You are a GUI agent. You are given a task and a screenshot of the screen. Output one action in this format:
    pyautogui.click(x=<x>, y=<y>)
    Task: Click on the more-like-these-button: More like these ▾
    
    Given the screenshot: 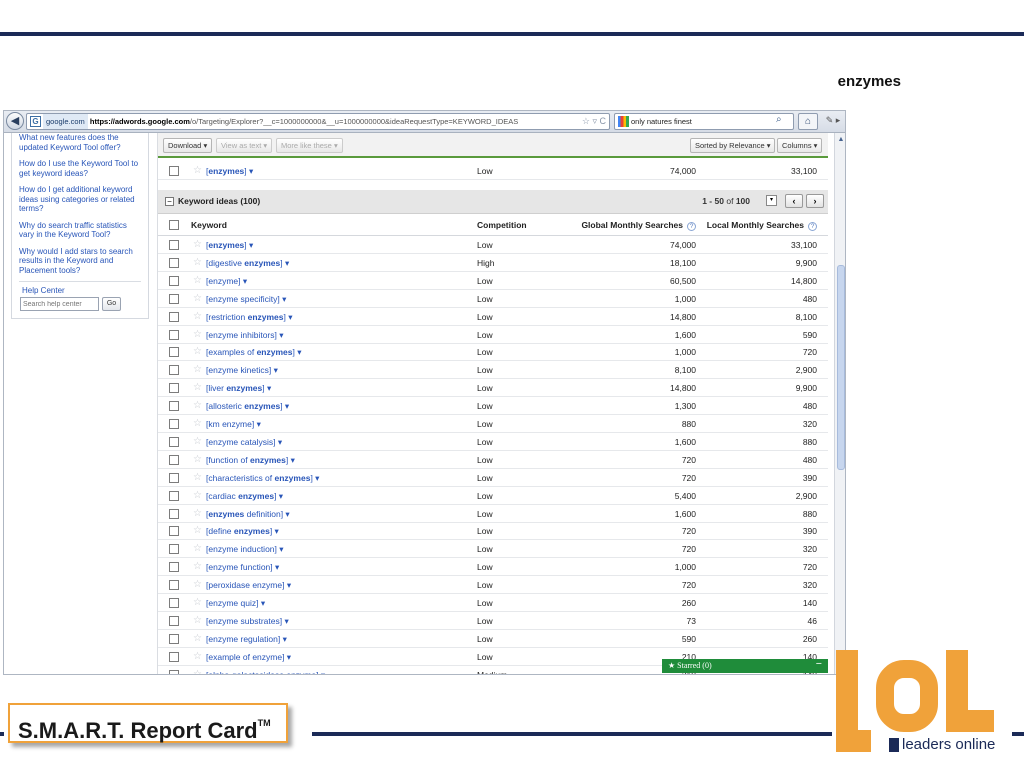 What is the action you would take?
    pyautogui.click(x=309, y=145)
    